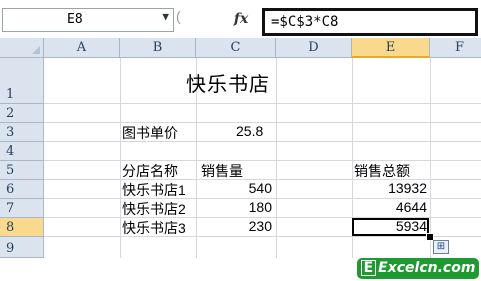 The width and height of the screenshot is (481, 281). What do you see at coordinates (314, 48) in the screenshot?
I see `column-header-d: D` at bounding box center [314, 48].